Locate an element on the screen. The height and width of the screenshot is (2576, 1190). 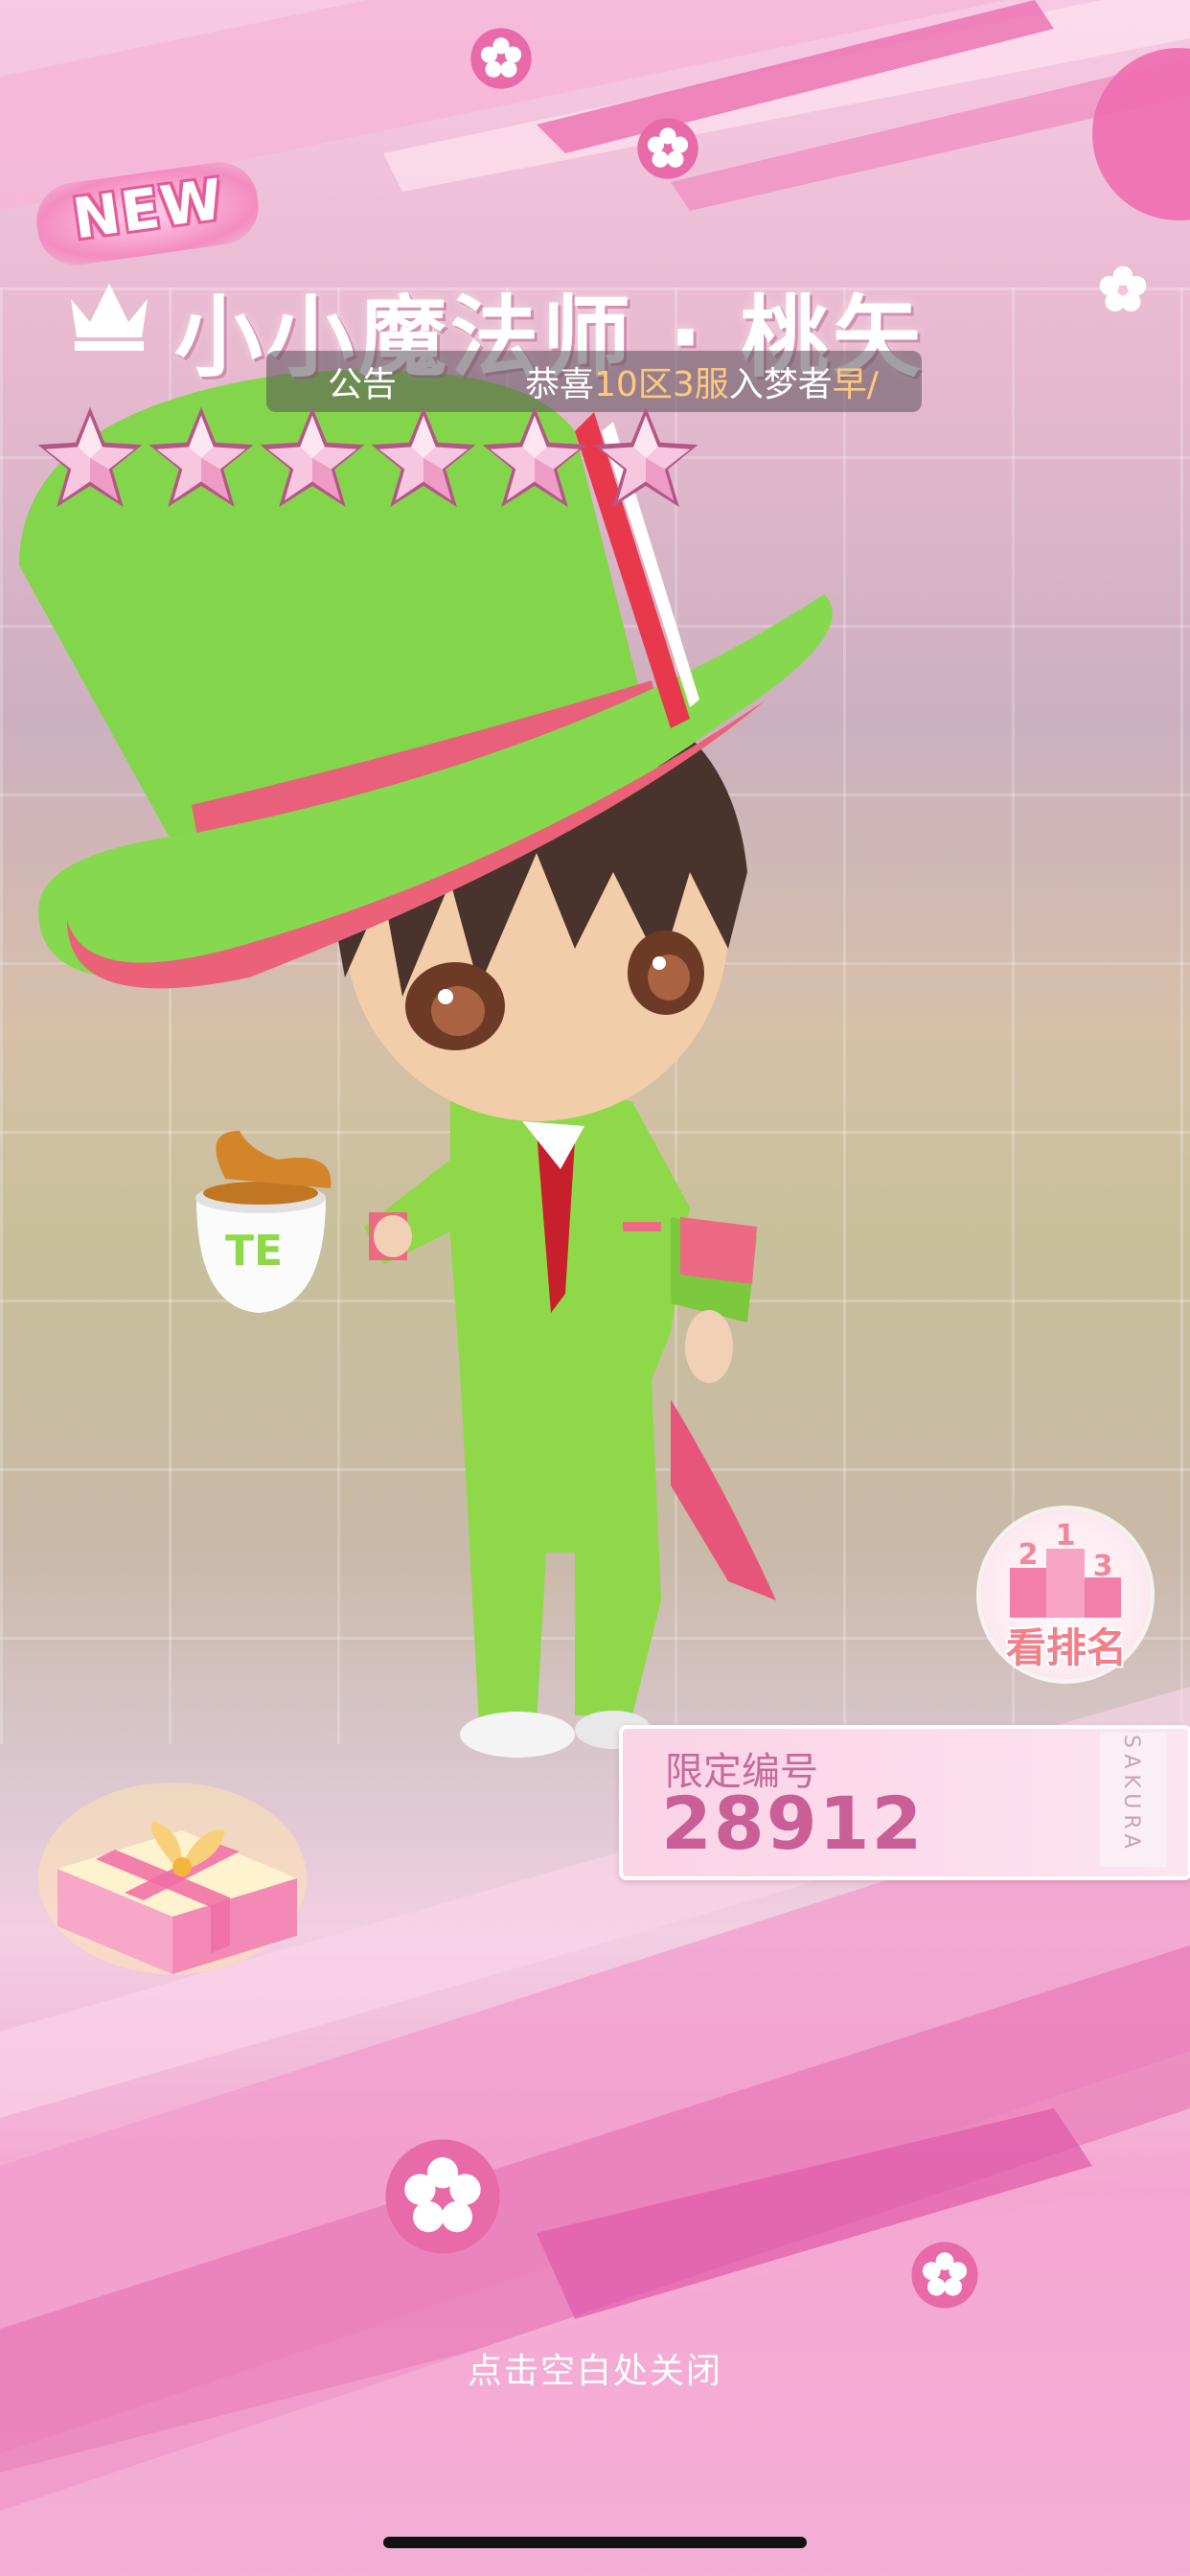
podium-number-3: 3 is located at coordinates (1103, 1566).